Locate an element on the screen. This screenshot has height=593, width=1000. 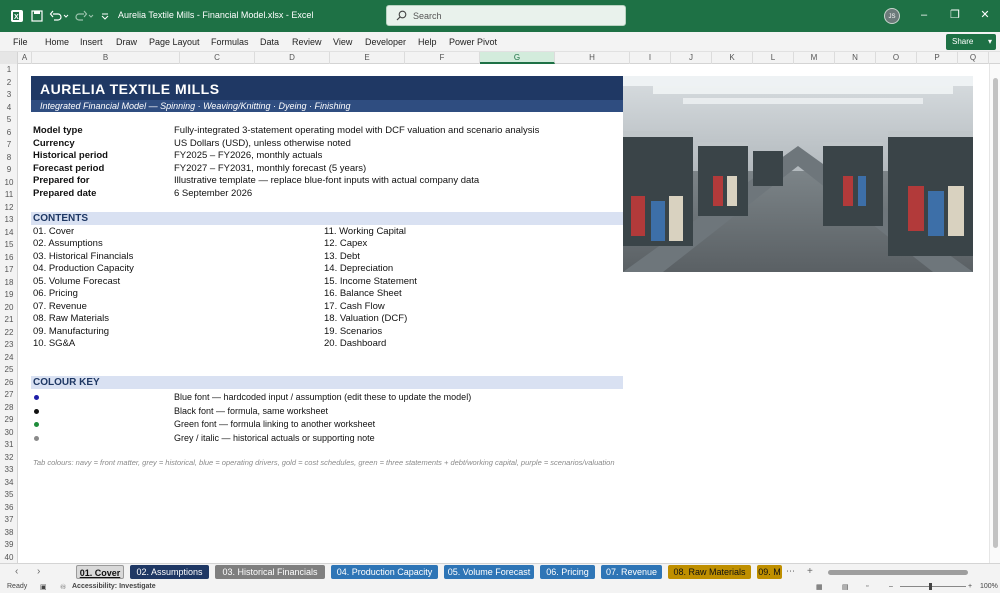
menu-developer: Developer is located at coordinates (385, 42).